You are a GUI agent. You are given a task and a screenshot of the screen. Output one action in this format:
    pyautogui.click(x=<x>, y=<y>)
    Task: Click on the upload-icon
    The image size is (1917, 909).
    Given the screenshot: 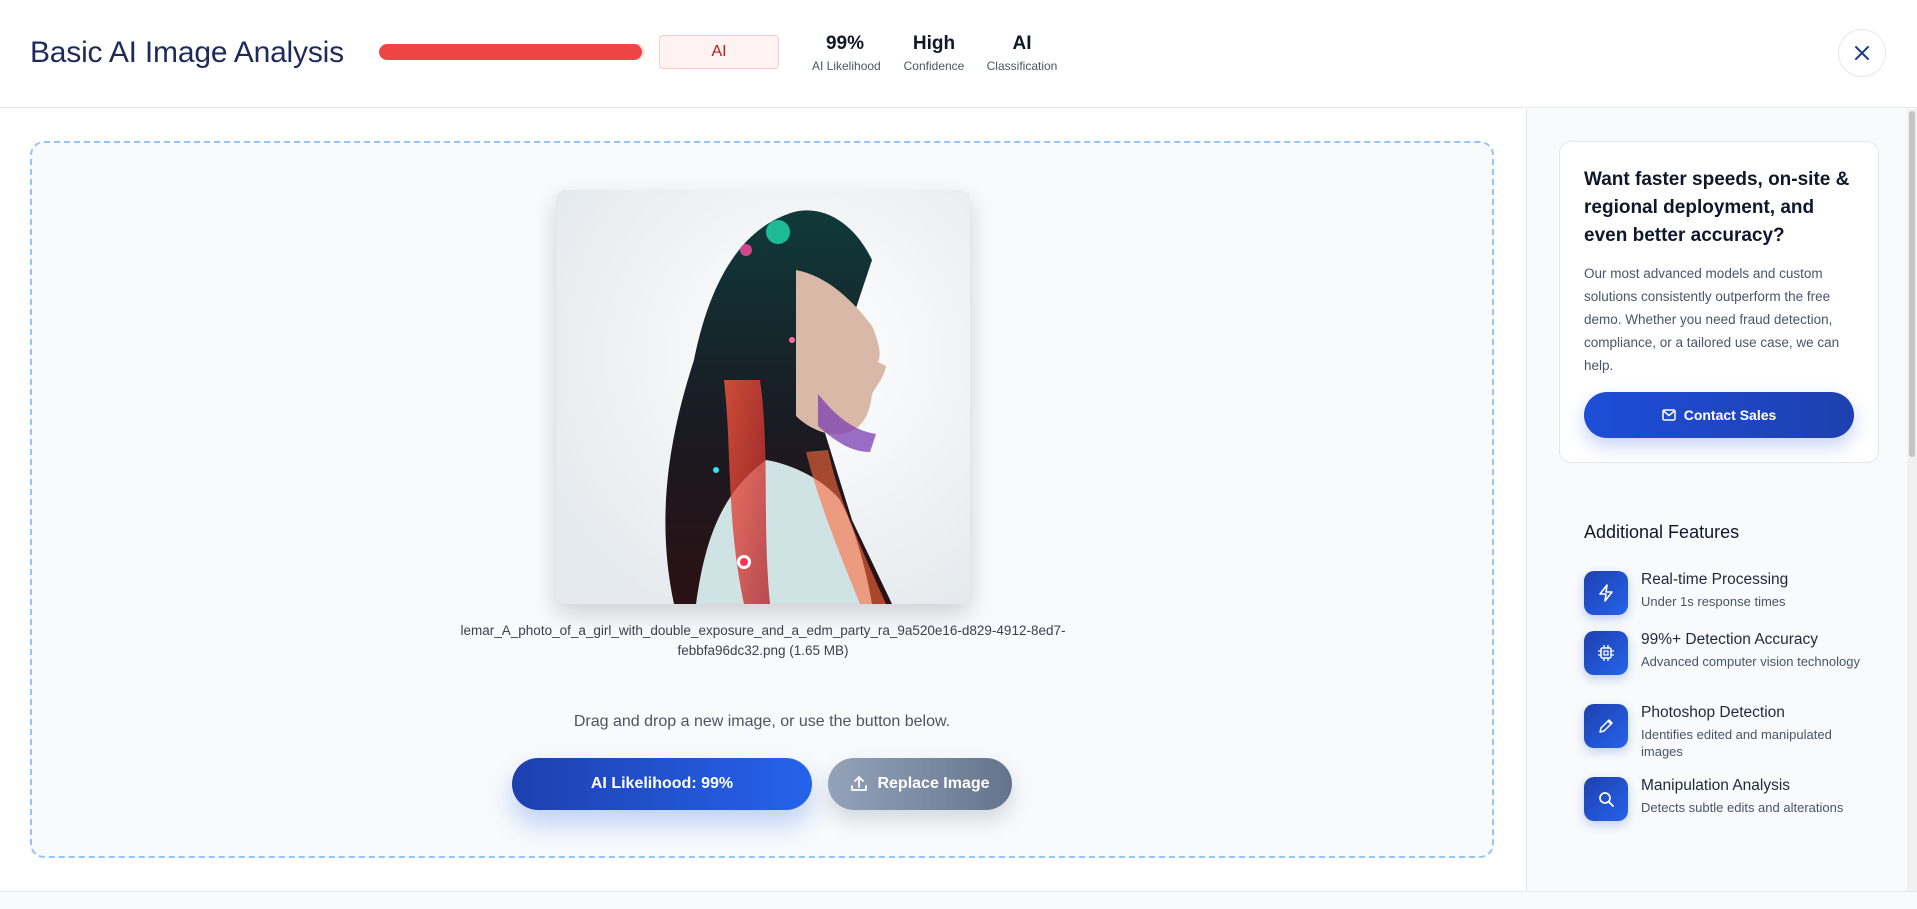 What is the action you would take?
    pyautogui.click(x=859, y=783)
    